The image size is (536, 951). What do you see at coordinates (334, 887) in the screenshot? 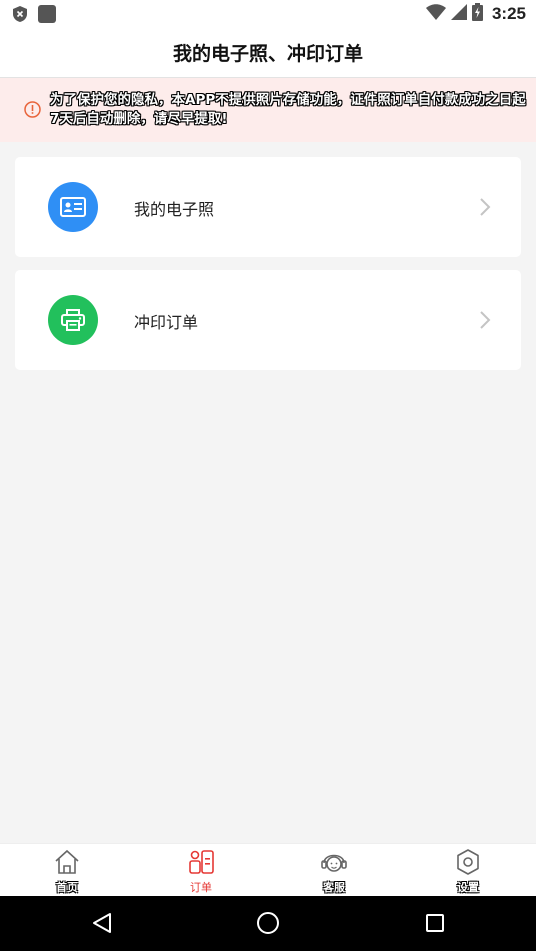
I see `tab-label: 客服` at bounding box center [334, 887].